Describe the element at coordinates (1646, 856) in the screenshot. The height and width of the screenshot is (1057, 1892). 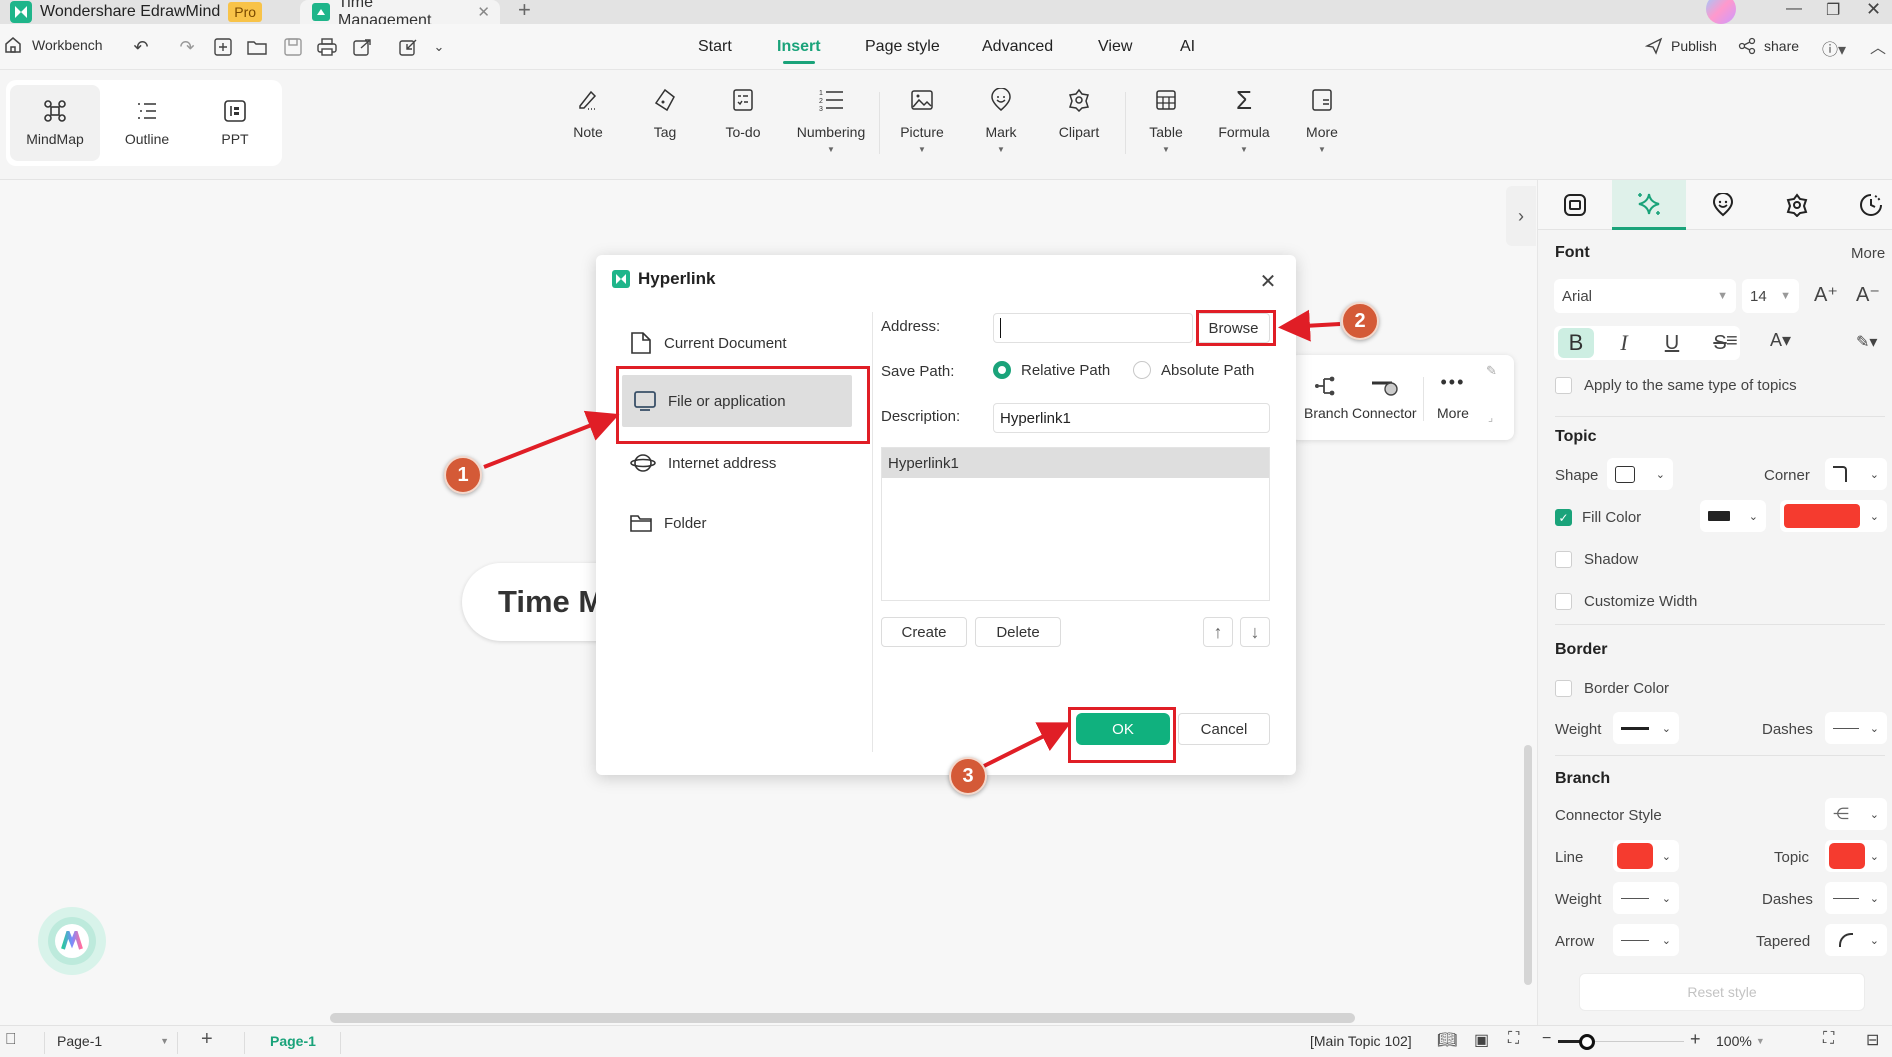
I see `line-color-select: ⌄` at that location.